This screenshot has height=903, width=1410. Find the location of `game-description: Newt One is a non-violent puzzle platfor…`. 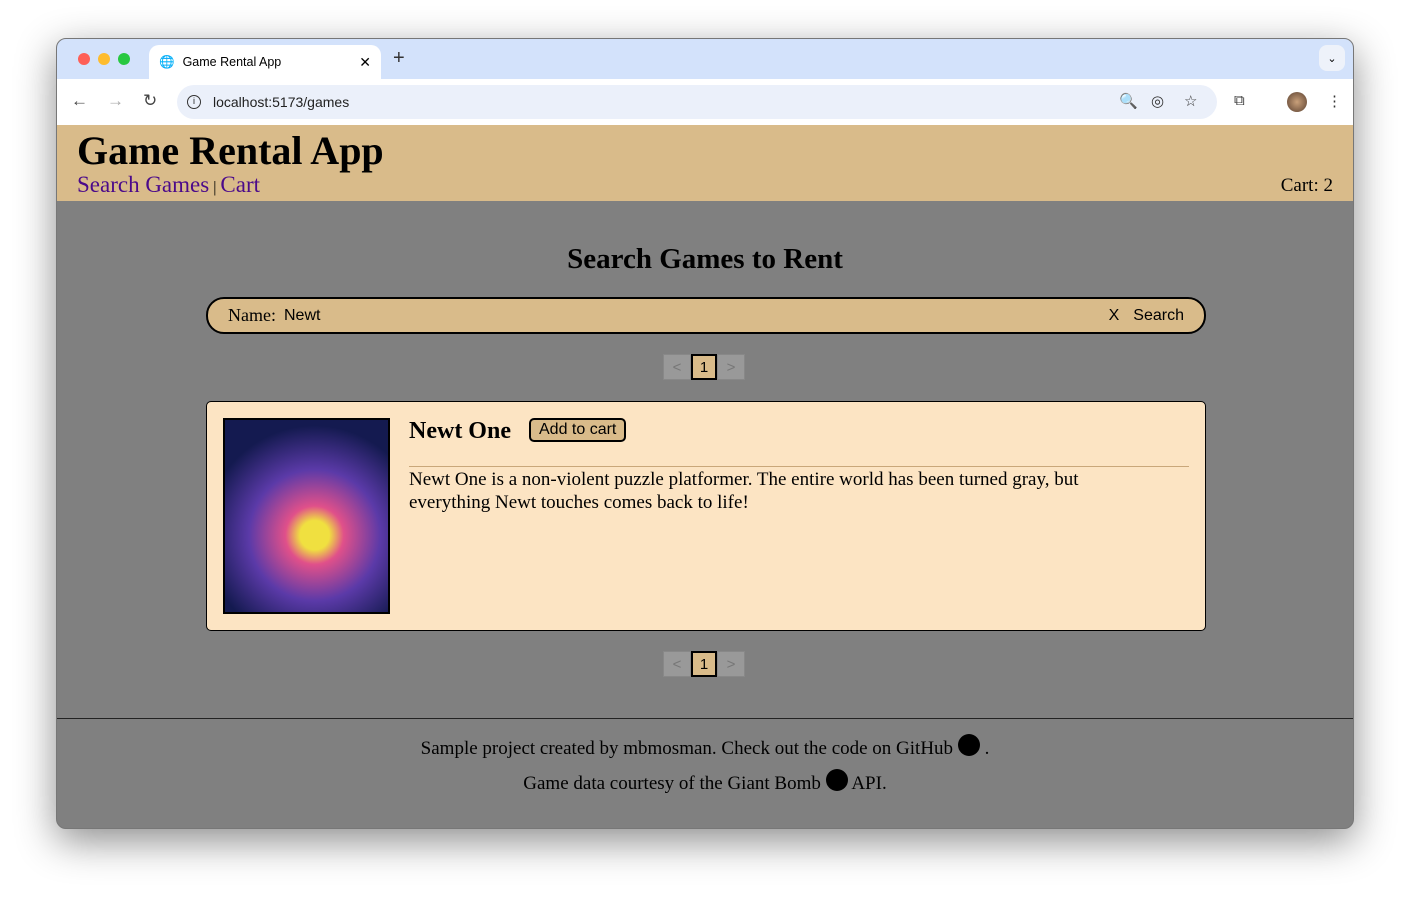

game-description: Newt One is a non-violent puzzle platfor… is located at coordinates (744, 491).